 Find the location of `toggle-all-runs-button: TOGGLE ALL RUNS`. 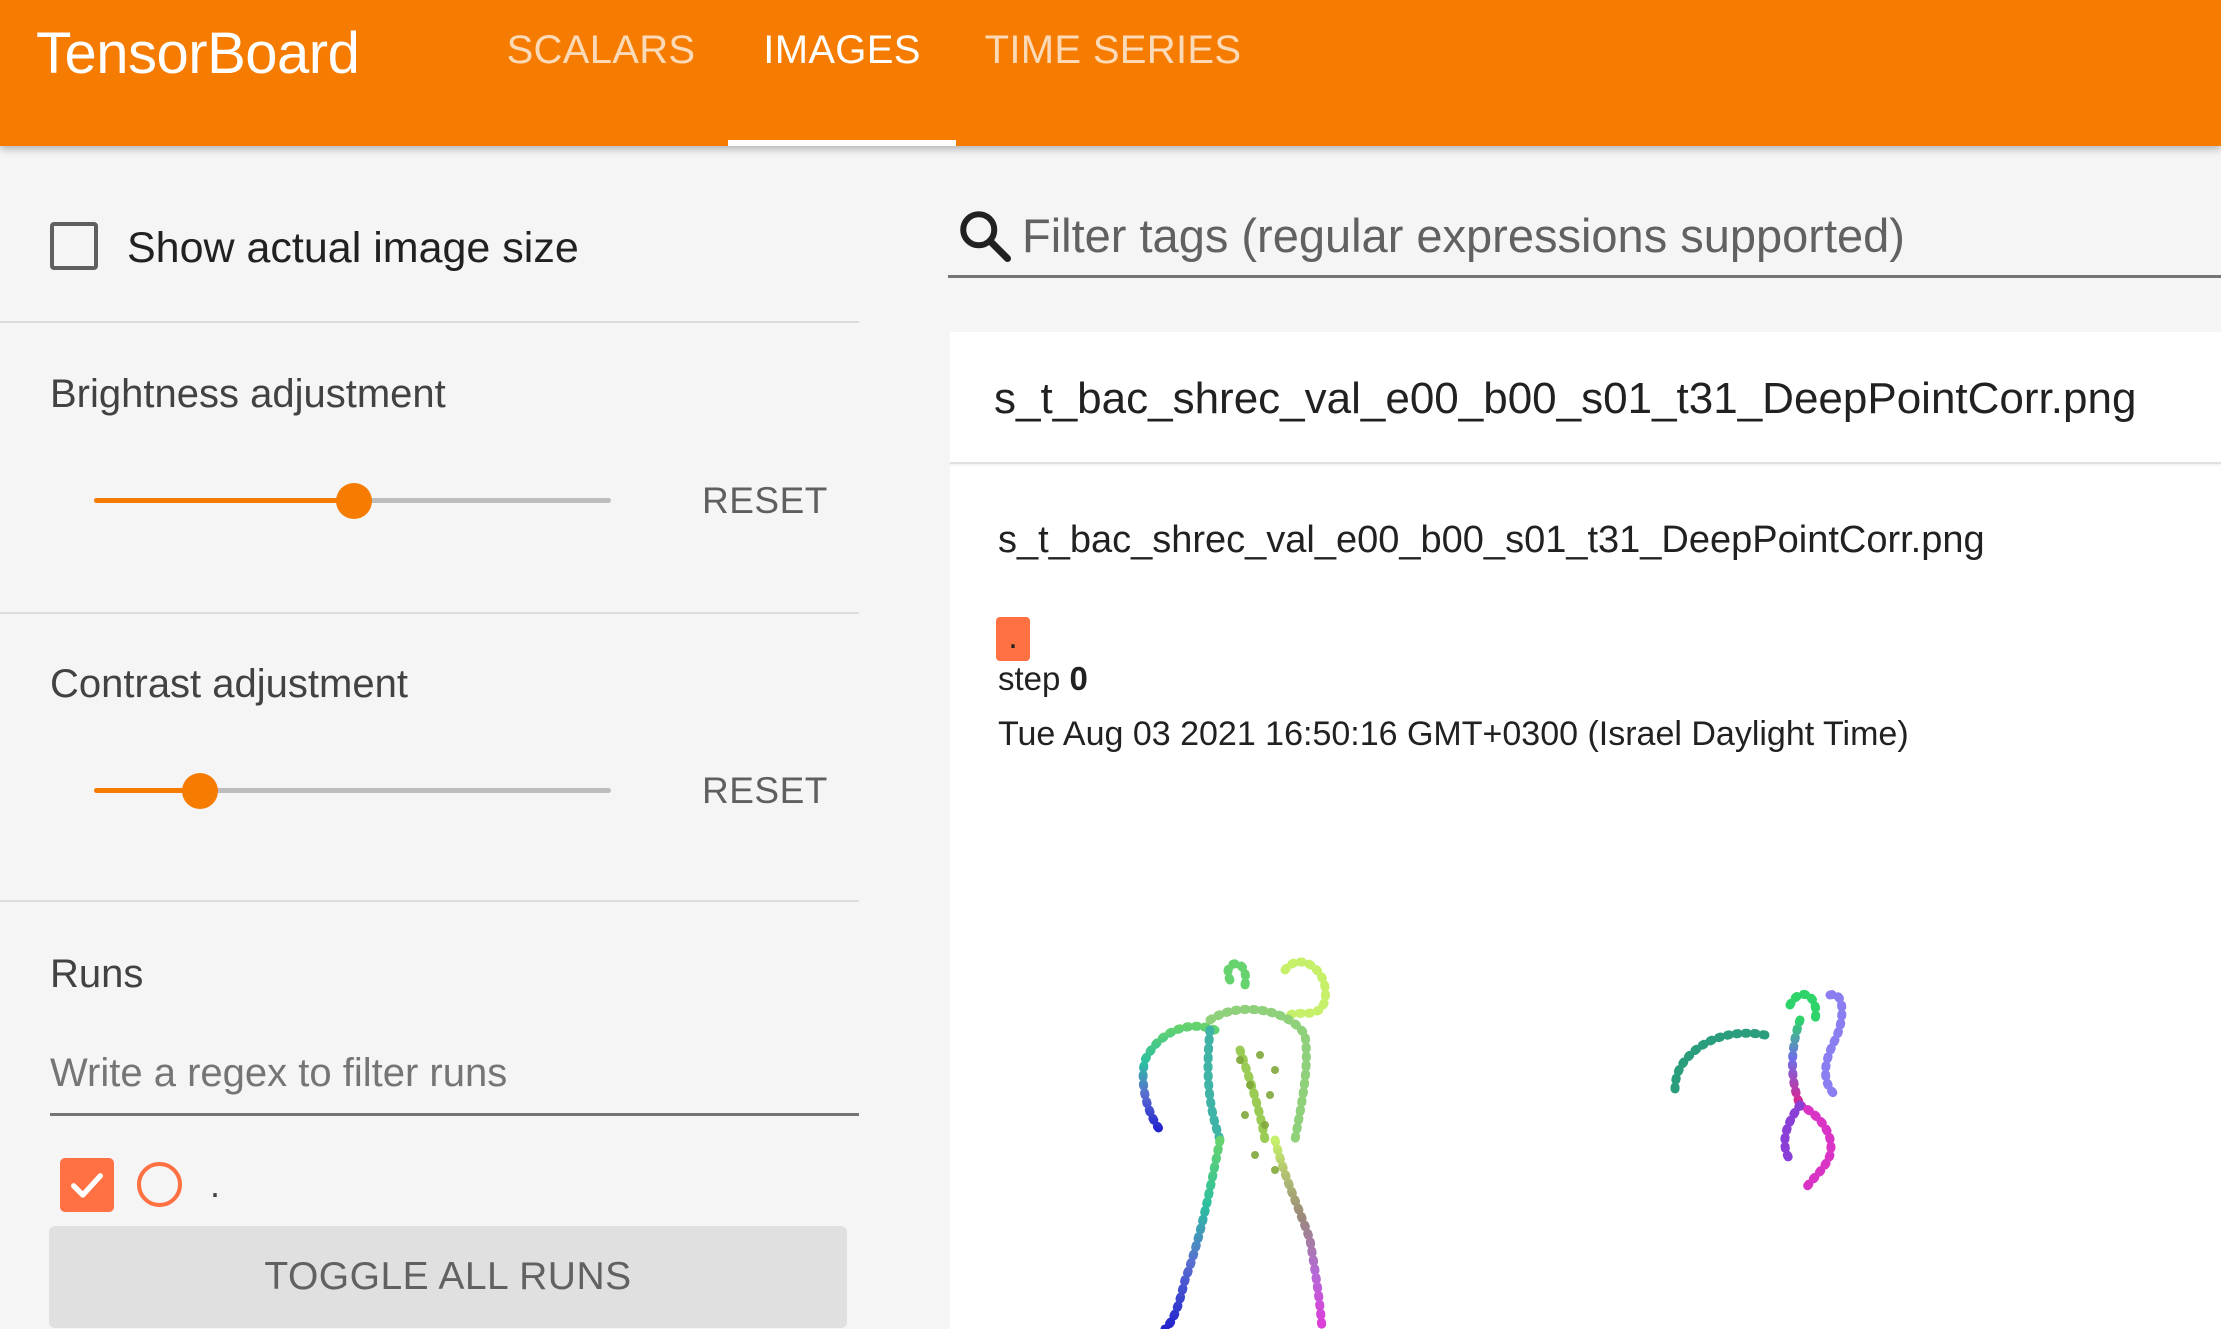

toggle-all-runs-button: TOGGLE ALL RUNS is located at coordinates (448, 1277).